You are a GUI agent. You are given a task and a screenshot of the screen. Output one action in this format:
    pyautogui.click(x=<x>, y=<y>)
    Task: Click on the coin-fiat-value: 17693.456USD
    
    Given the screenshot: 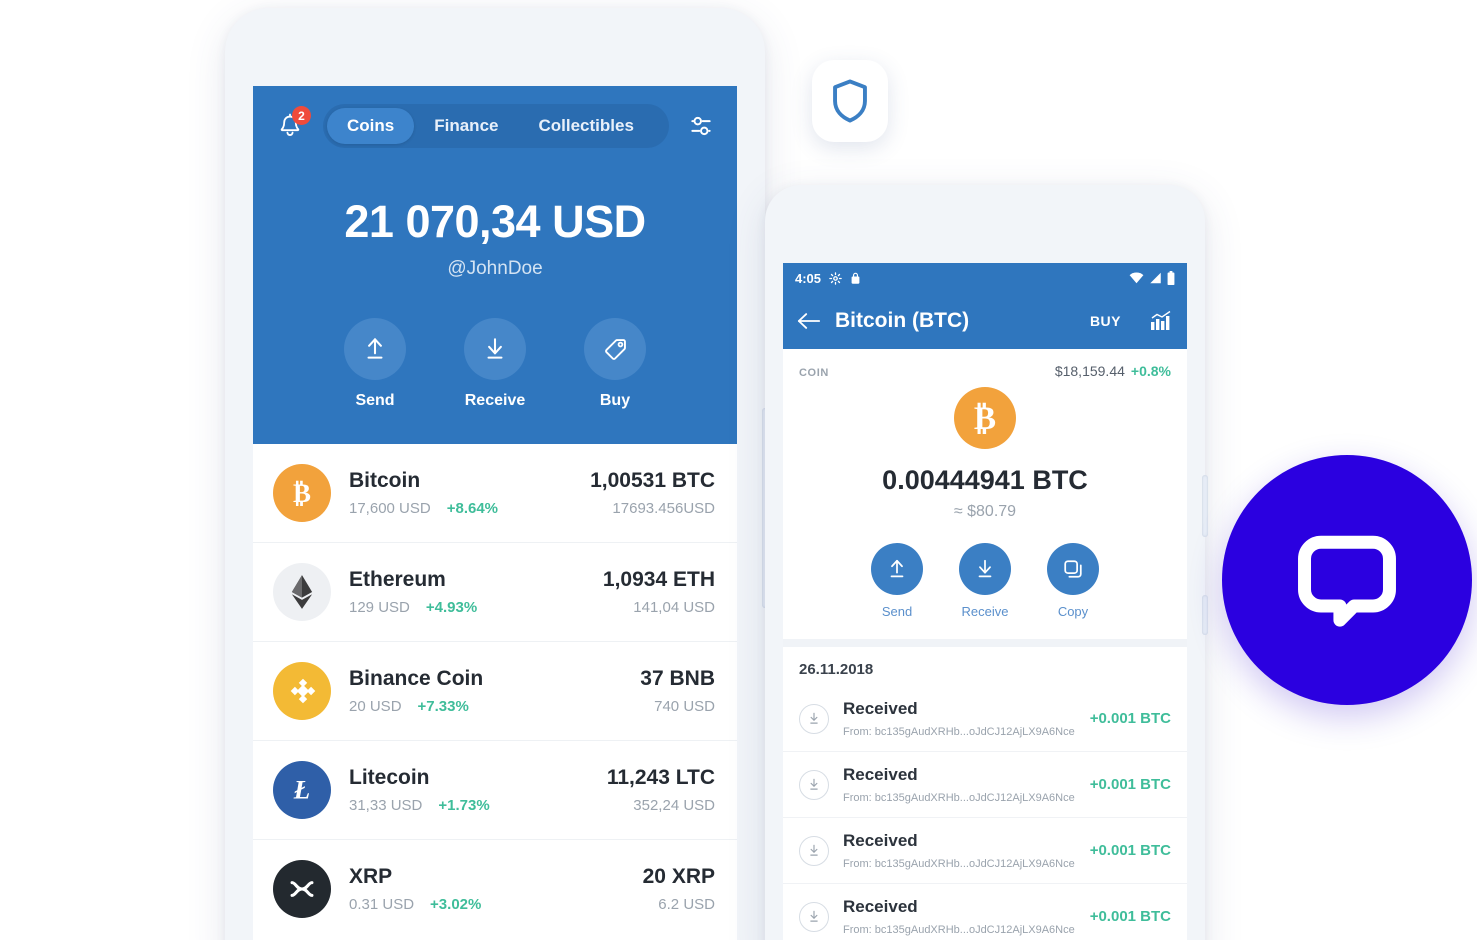 What is the action you would take?
    pyautogui.click(x=663, y=508)
    